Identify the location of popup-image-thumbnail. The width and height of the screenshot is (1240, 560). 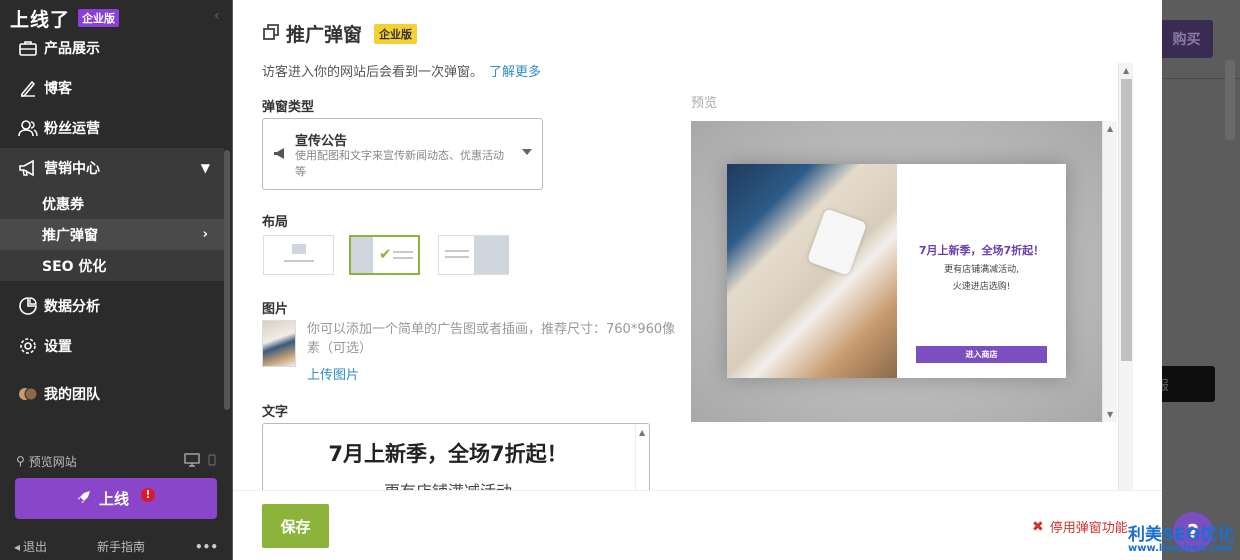
(279, 343).